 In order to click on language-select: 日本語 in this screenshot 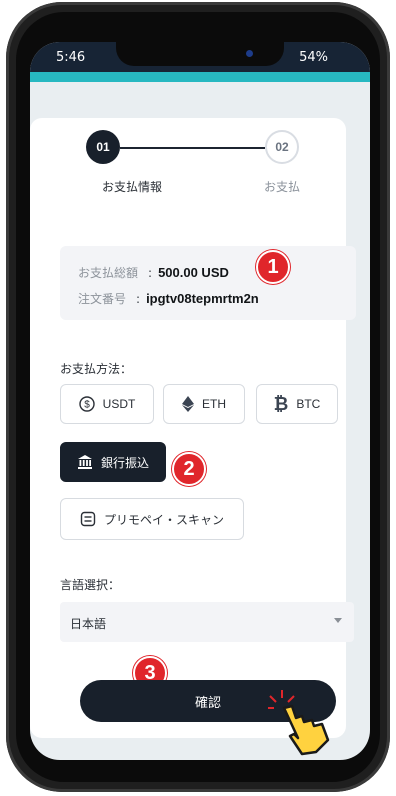, I will do `click(207, 622)`.